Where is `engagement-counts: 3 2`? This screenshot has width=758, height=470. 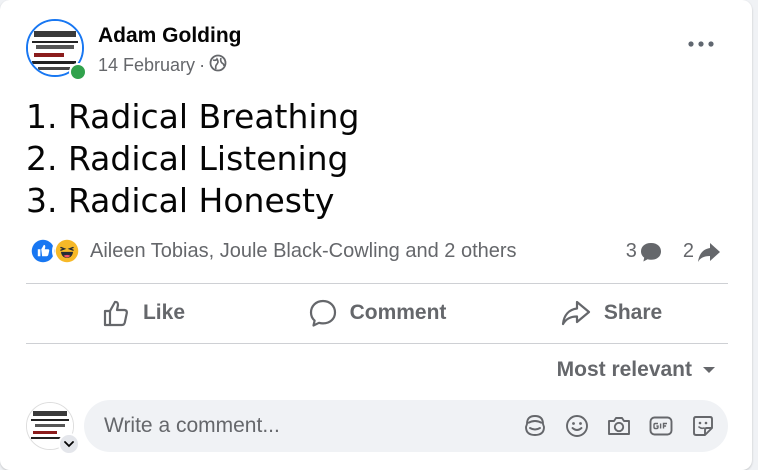
engagement-counts: 3 2 is located at coordinates (674, 251).